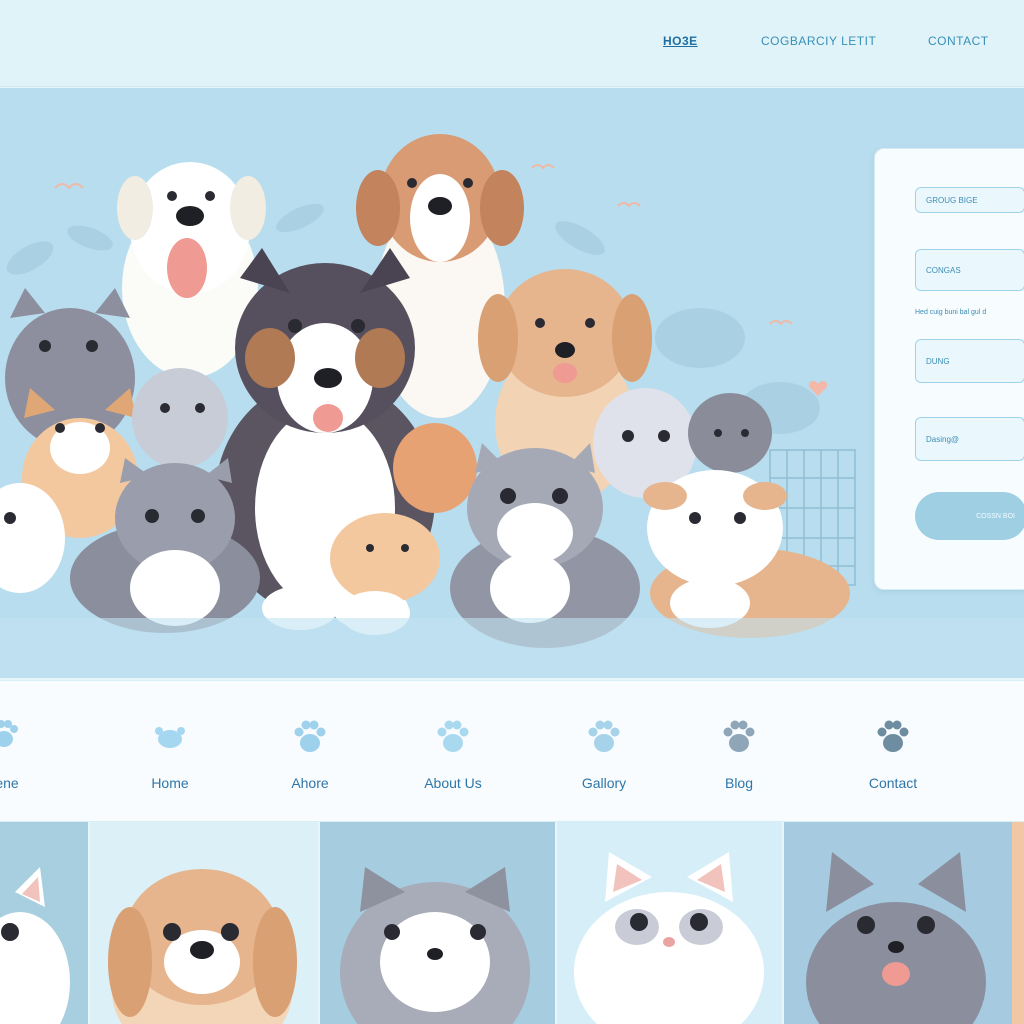 This screenshot has width=1024, height=1024. I want to click on top-nav-bar: HO3E COGBARCIY LETIT CONTACT, so click(512, 43).